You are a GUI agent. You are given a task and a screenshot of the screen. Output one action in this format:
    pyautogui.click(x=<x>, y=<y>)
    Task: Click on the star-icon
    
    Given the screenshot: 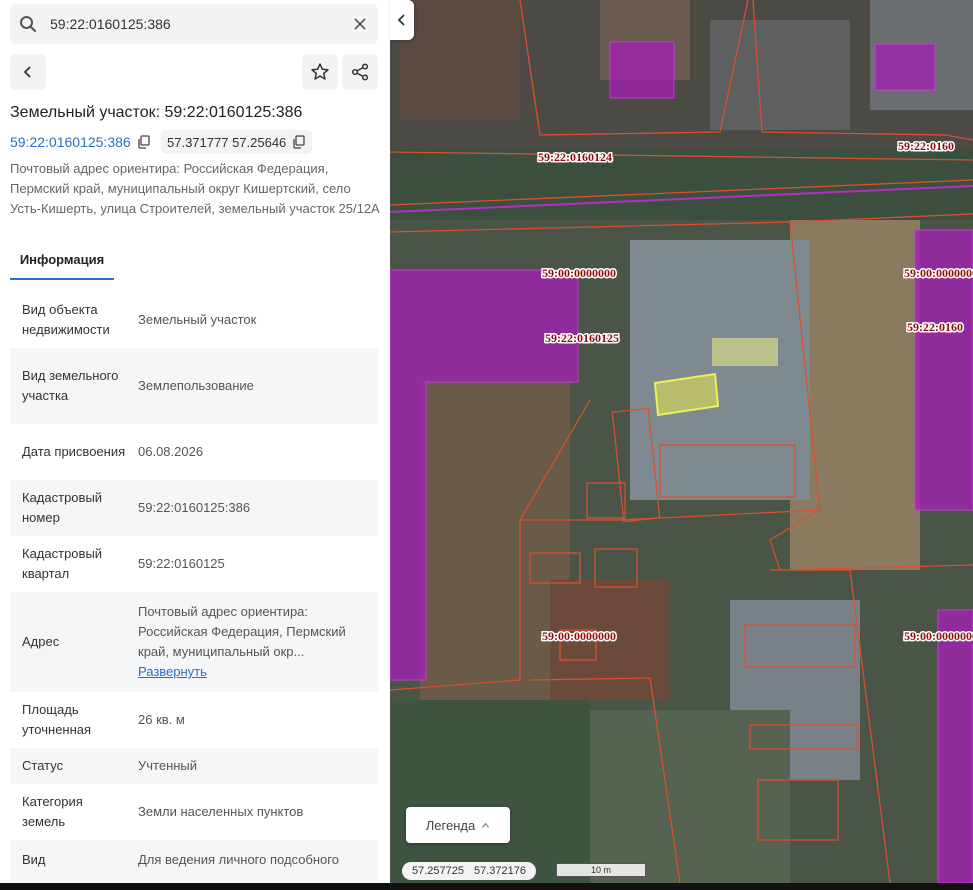 What is the action you would take?
    pyautogui.click(x=320, y=71)
    